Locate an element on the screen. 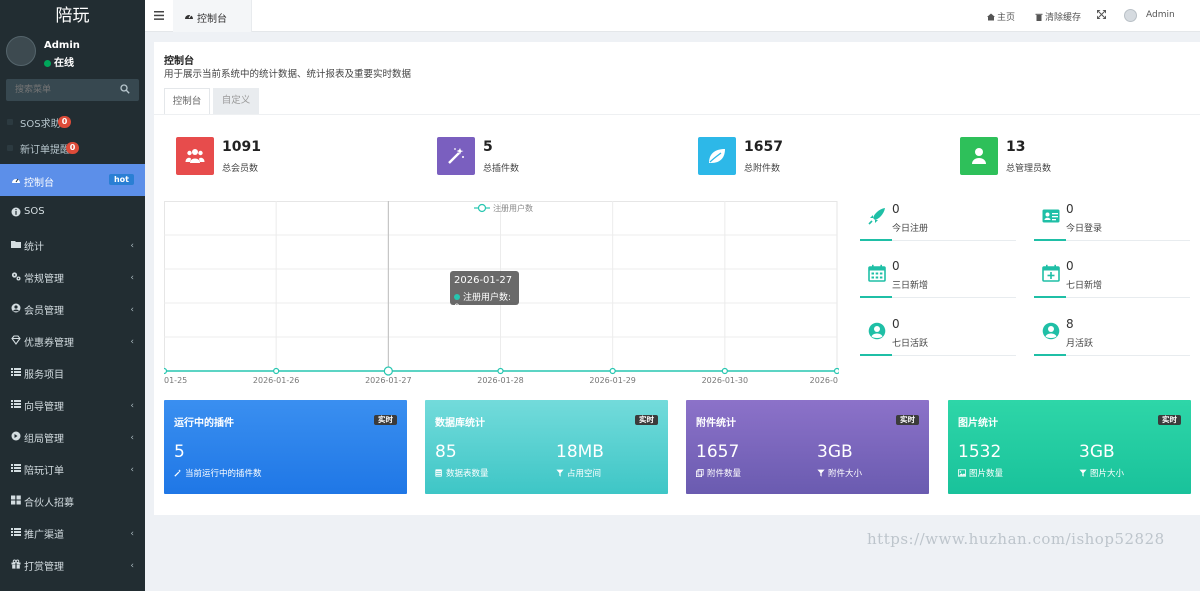 The image size is (1200, 591). x-tick-label: 2026-01-29 is located at coordinates (612, 380).